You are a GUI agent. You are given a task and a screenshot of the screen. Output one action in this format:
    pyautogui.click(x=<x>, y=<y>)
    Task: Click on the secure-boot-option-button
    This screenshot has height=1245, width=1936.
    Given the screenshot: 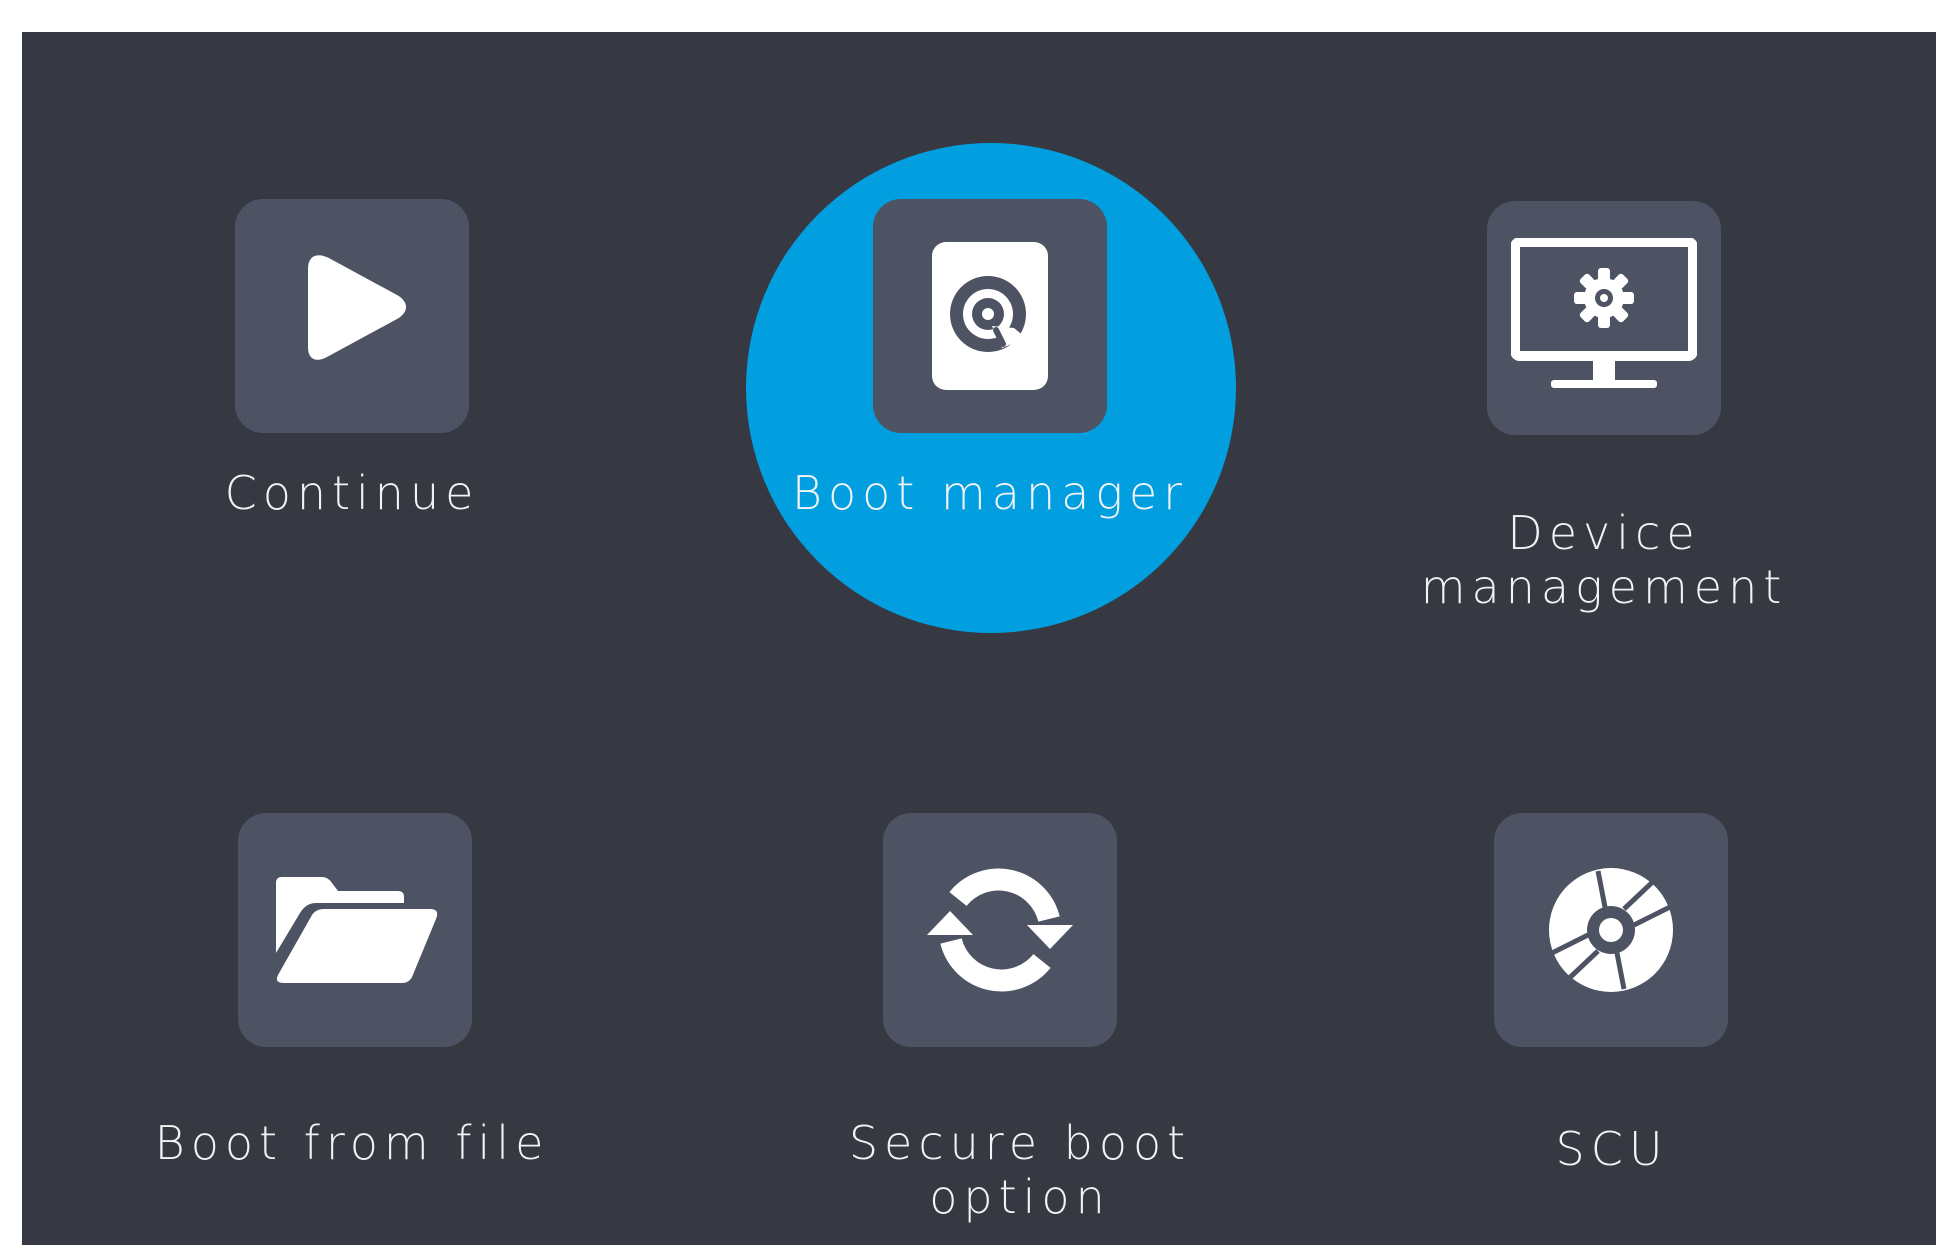 What is the action you would take?
    pyautogui.click(x=1000, y=930)
    